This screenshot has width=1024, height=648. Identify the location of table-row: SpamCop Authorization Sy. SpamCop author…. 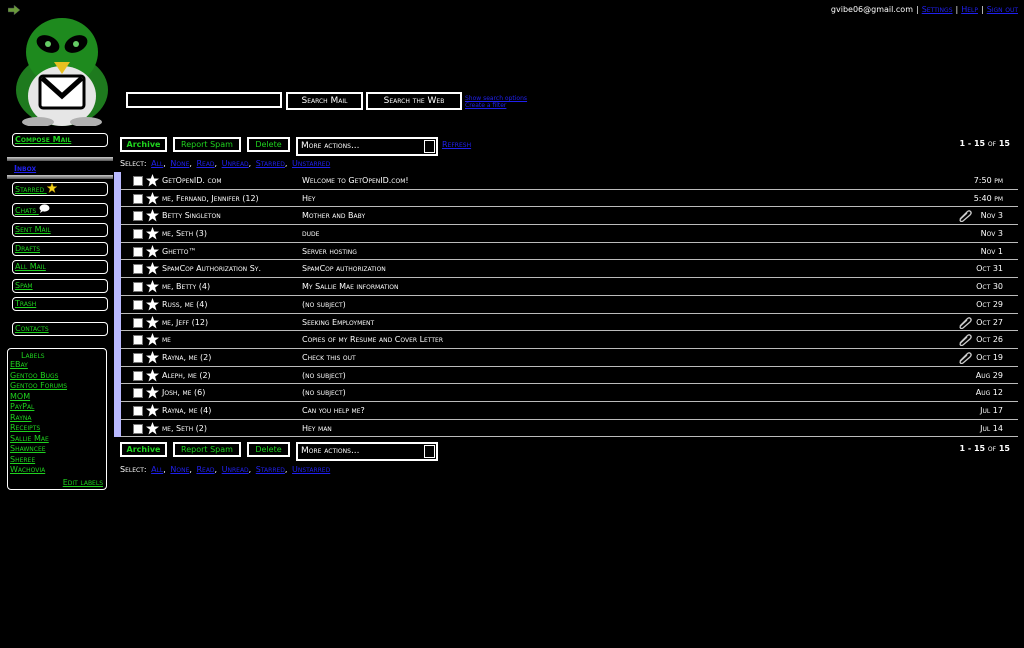
(566, 269).